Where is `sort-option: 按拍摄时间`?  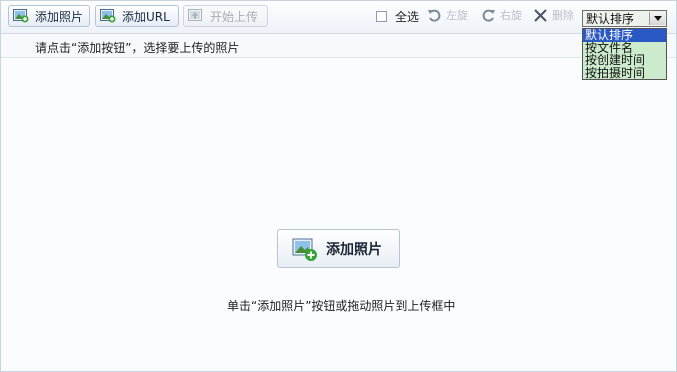 sort-option: 按拍摄时间 is located at coordinates (624, 73).